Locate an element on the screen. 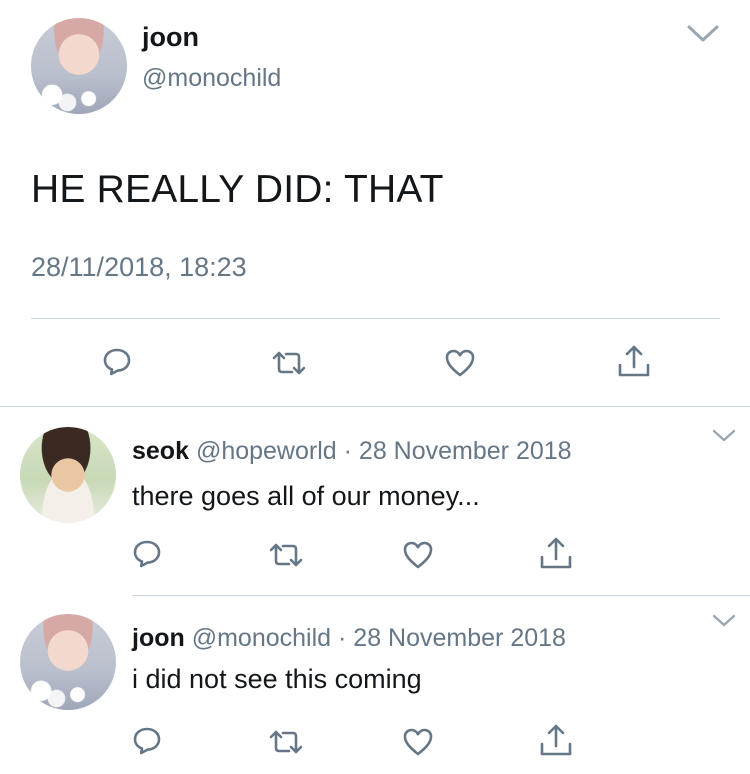 The width and height of the screenshot is (750, 774). divider is located at coordinates (375, 318).